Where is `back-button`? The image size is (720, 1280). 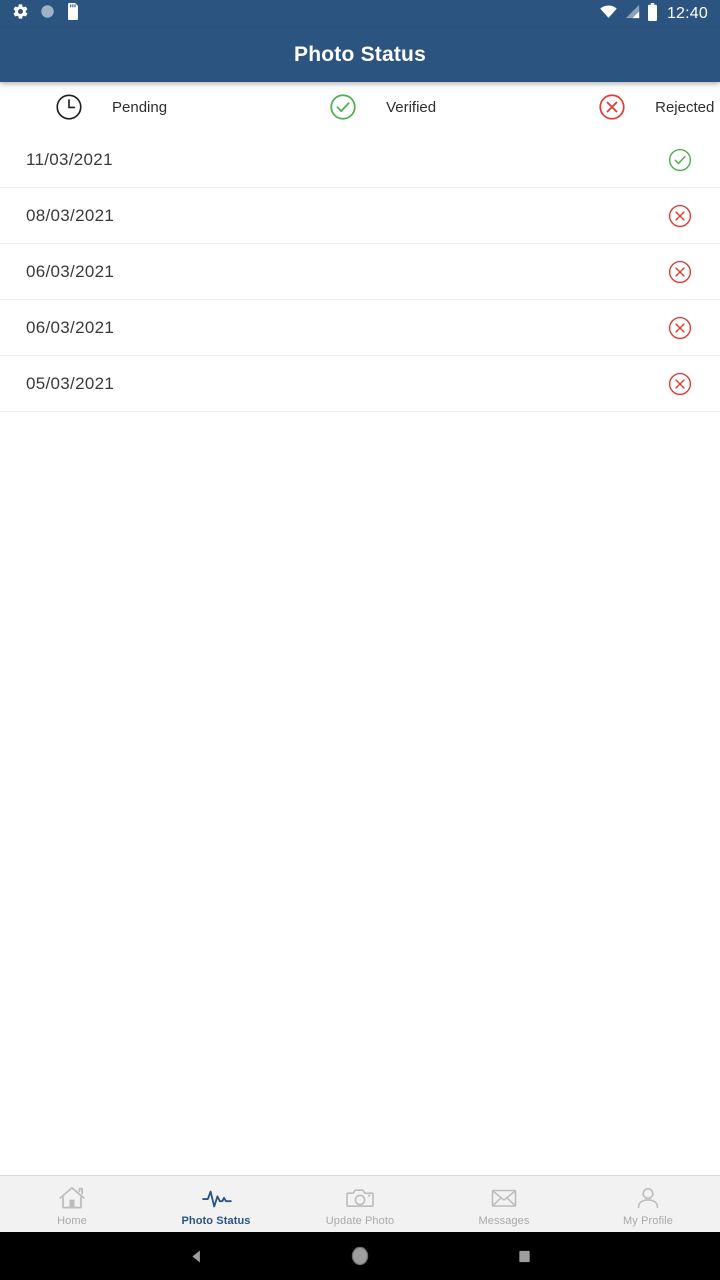
back-button is located at coordinates (196, 1256).